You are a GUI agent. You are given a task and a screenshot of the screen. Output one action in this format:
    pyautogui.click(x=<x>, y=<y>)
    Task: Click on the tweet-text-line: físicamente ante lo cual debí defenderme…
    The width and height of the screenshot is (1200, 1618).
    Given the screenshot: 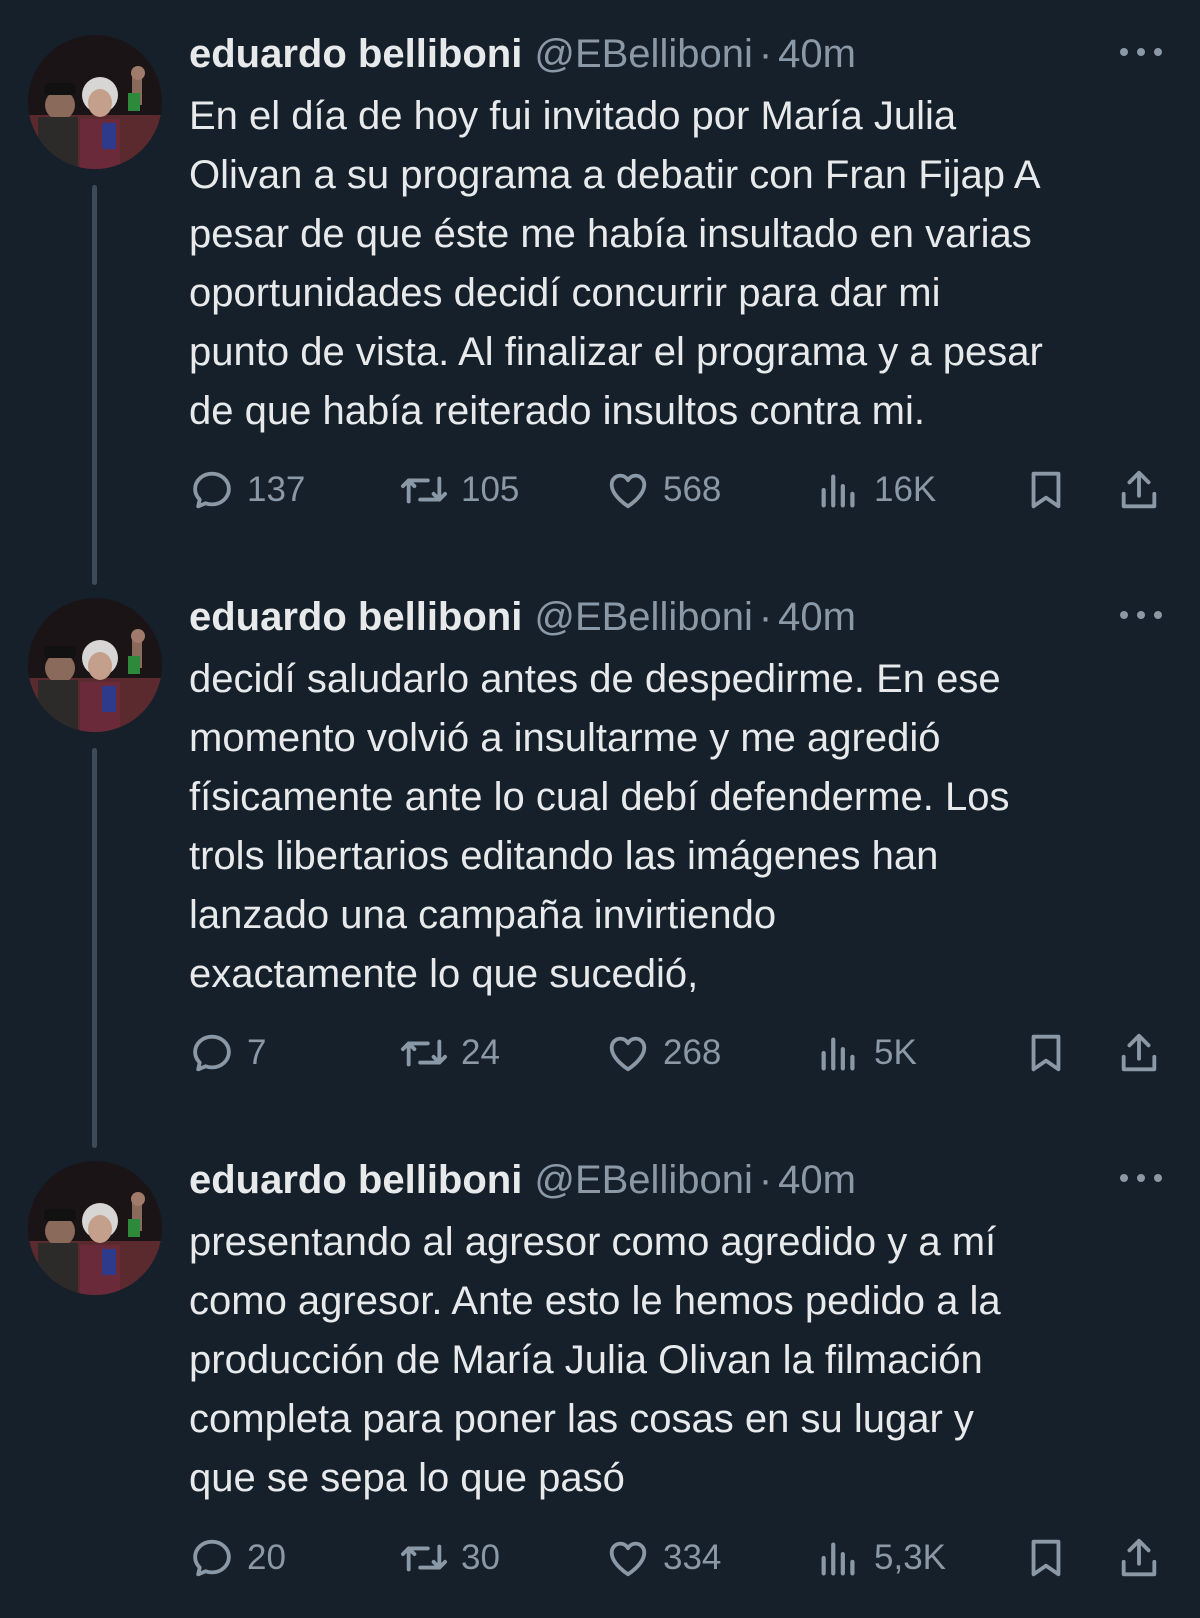 What is the action you would take?
    pyautogui.click(x=599, y=797)
    